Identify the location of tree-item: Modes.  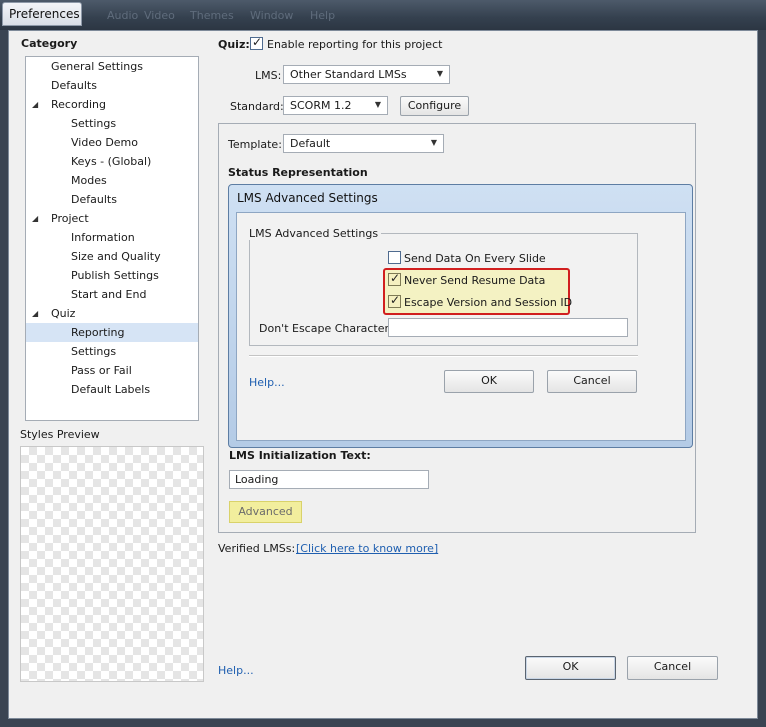
(112, 180).